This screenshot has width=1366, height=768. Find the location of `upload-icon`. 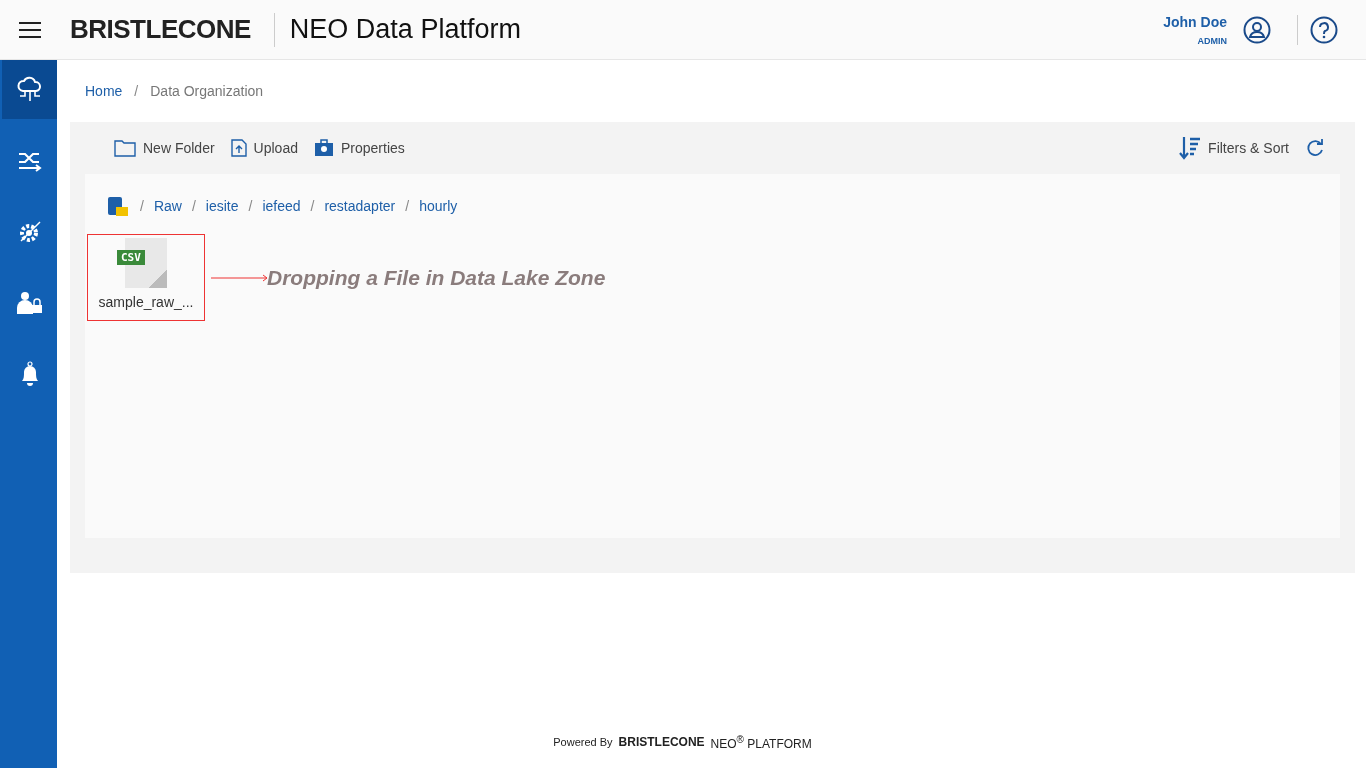

upload-icon is located at coordinates (238, 148).